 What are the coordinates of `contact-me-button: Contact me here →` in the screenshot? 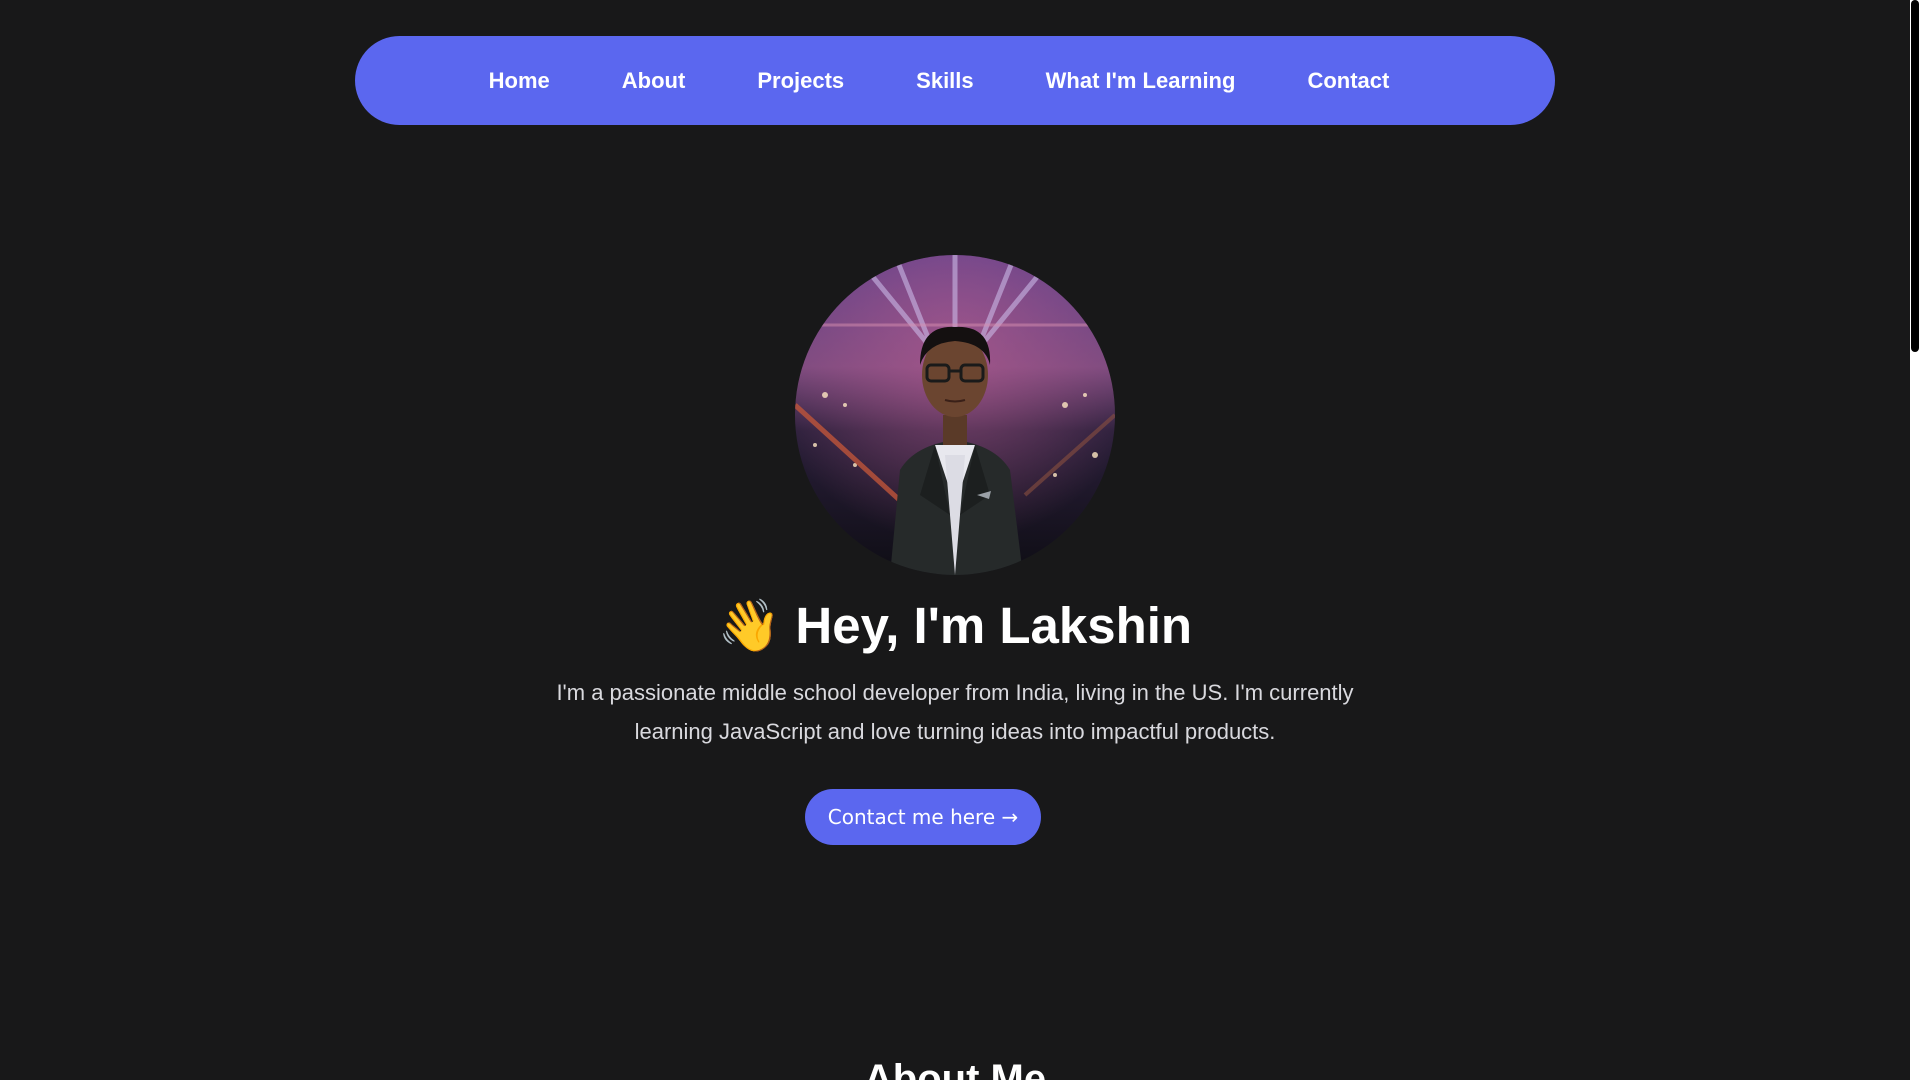 It's located at (923, 817).